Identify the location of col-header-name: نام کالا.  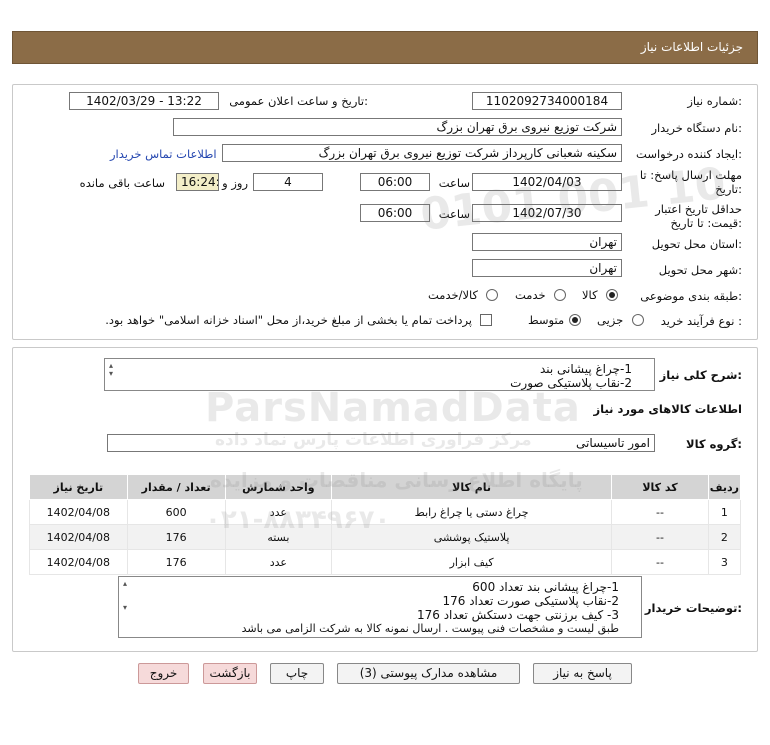
(472, 487).